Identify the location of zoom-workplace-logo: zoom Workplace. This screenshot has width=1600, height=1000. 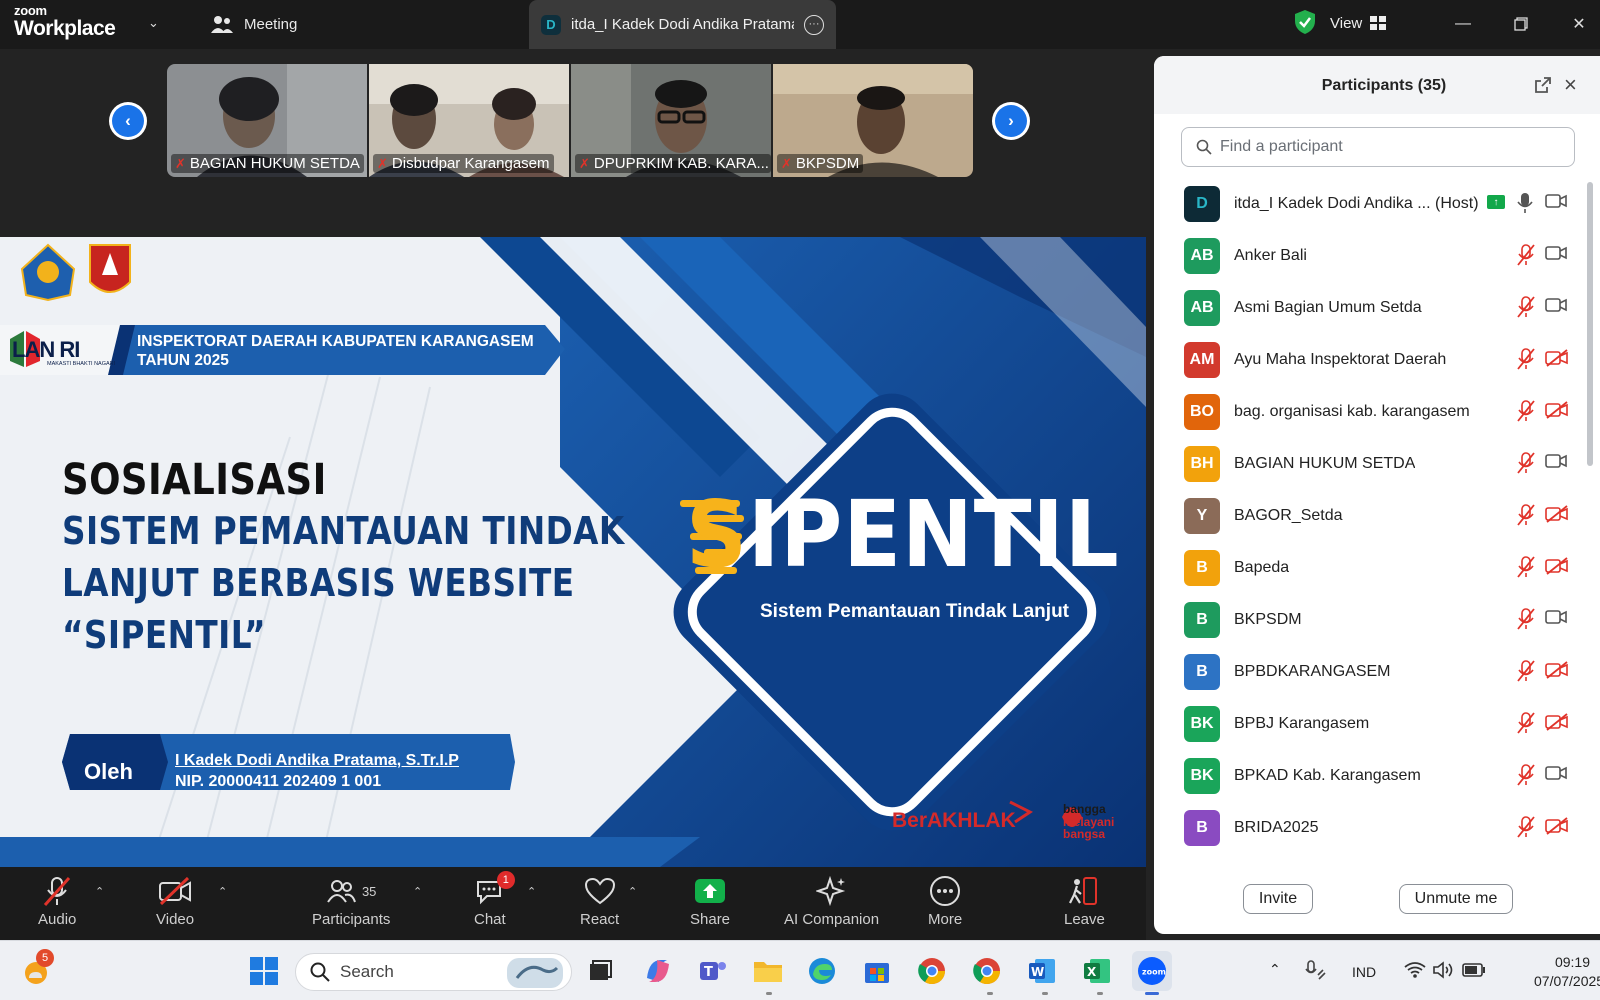
(65, 21).